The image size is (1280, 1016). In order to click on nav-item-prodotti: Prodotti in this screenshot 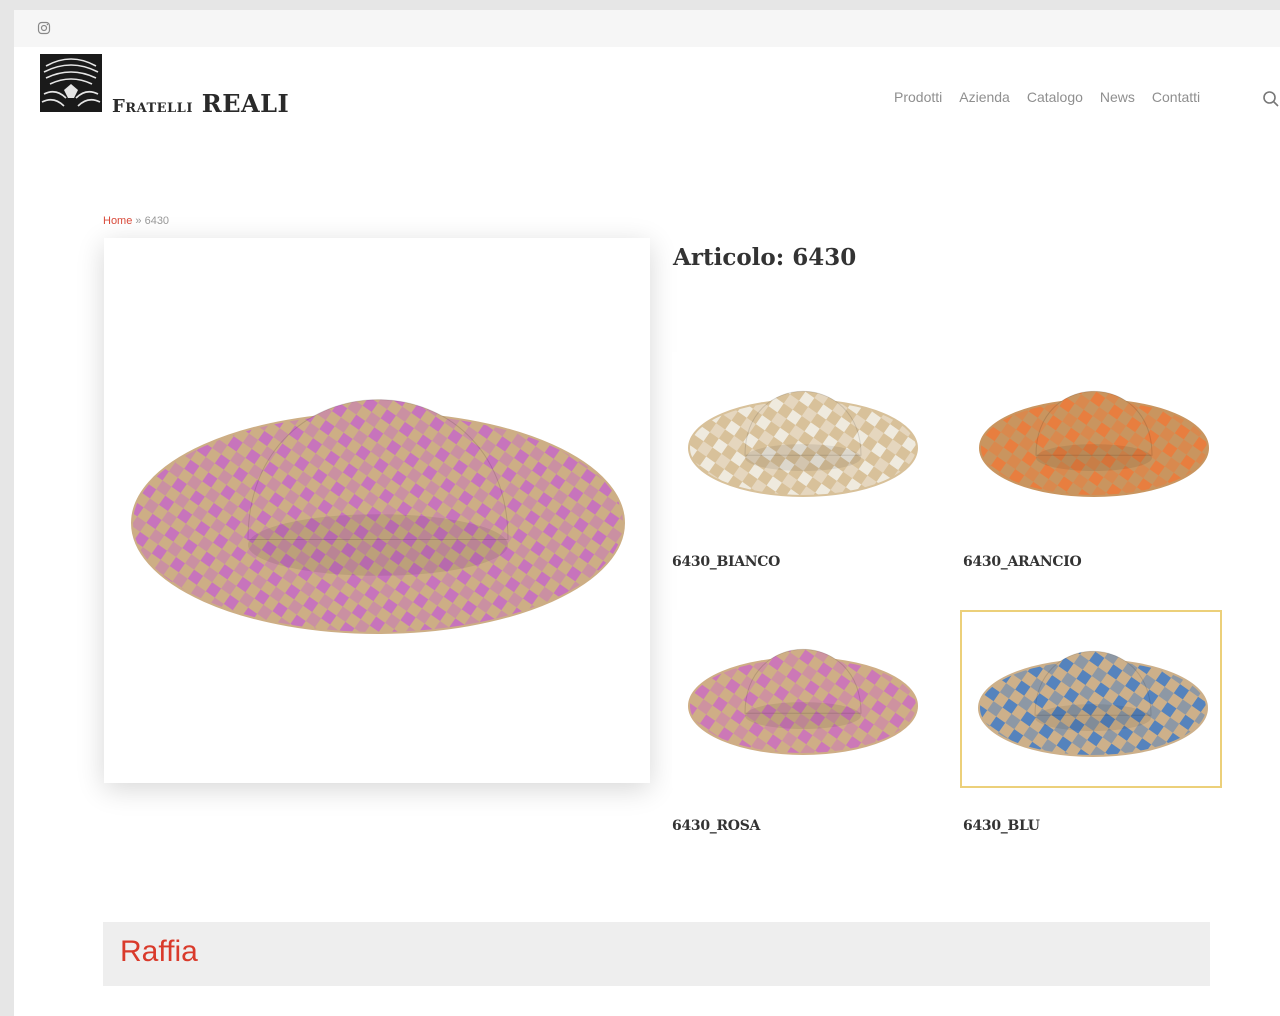, I will do `click(918, 97)`.